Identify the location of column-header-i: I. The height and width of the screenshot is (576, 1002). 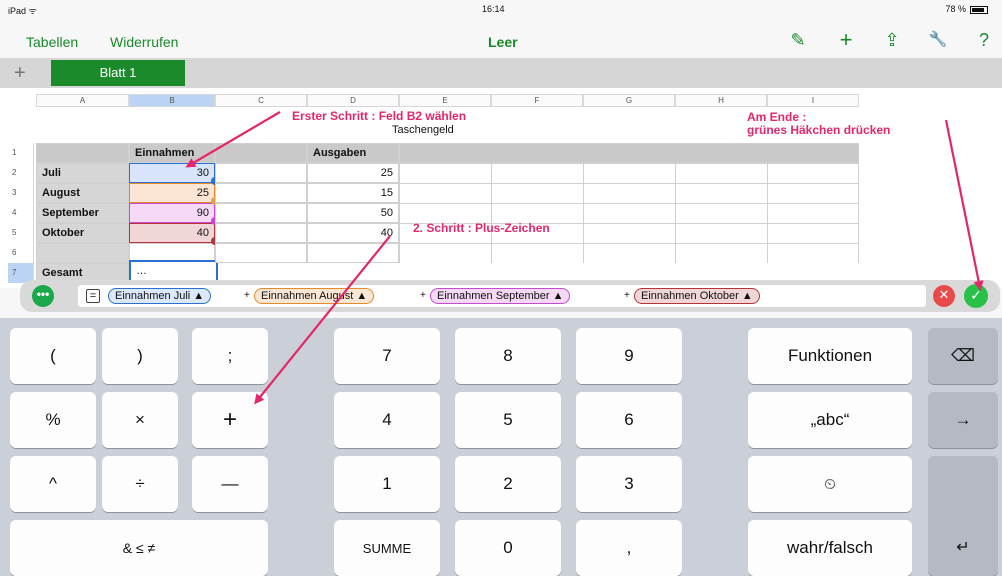
(813, 100).